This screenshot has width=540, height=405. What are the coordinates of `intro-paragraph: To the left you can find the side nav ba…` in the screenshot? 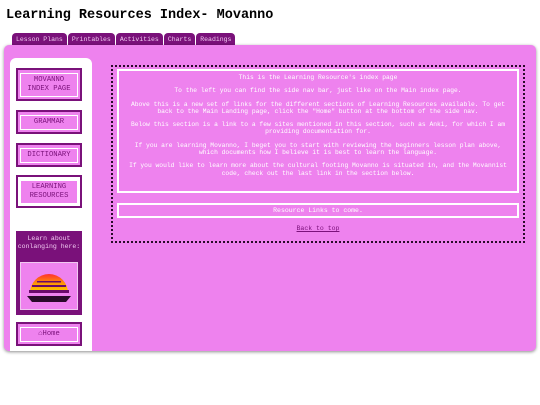 It's located at (318, 91).